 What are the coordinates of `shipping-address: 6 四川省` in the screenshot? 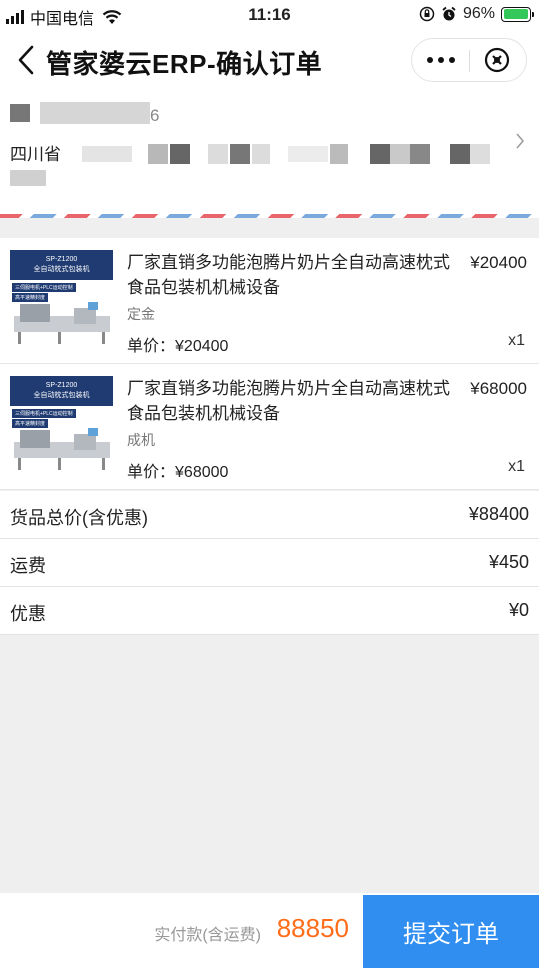 It's located at (269, 154).